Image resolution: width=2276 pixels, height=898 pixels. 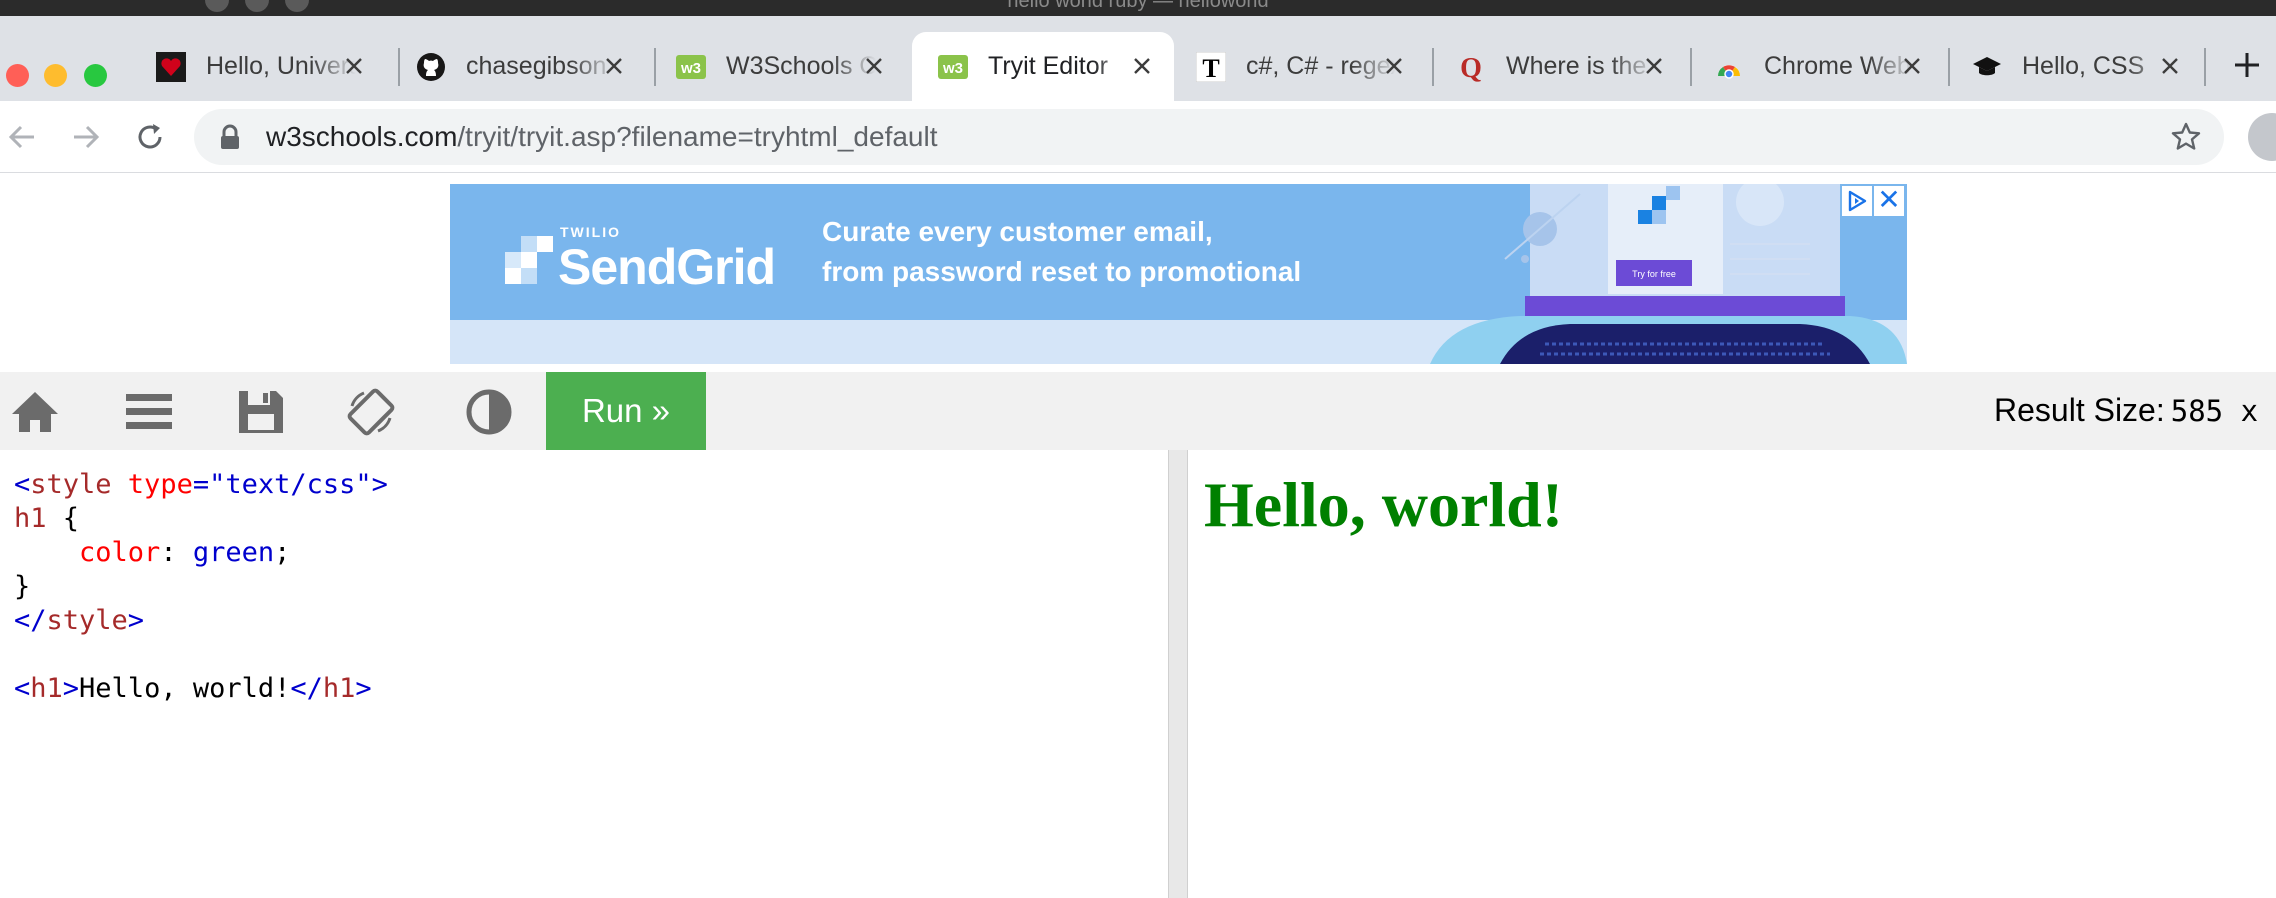 I want to click on quora-icon: Q, so click(x=1471, y=67).